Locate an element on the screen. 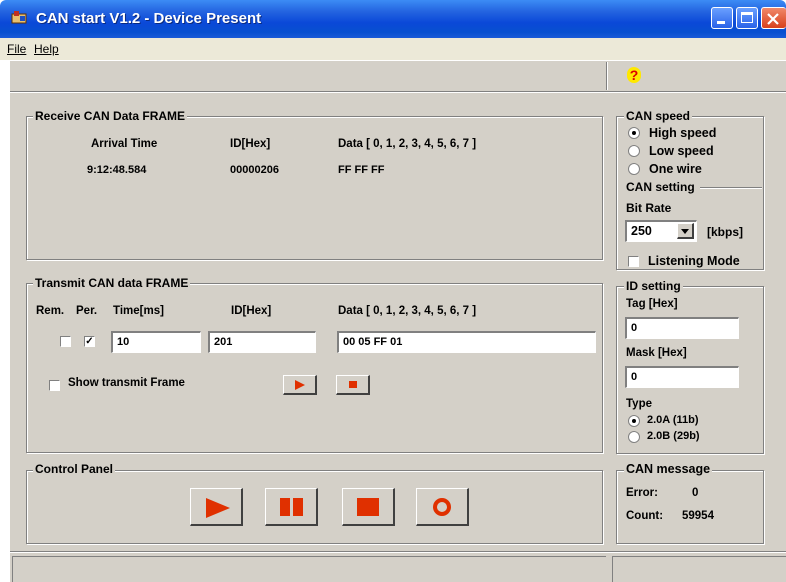  menu-help: Help is located at coordinates (46, 49).